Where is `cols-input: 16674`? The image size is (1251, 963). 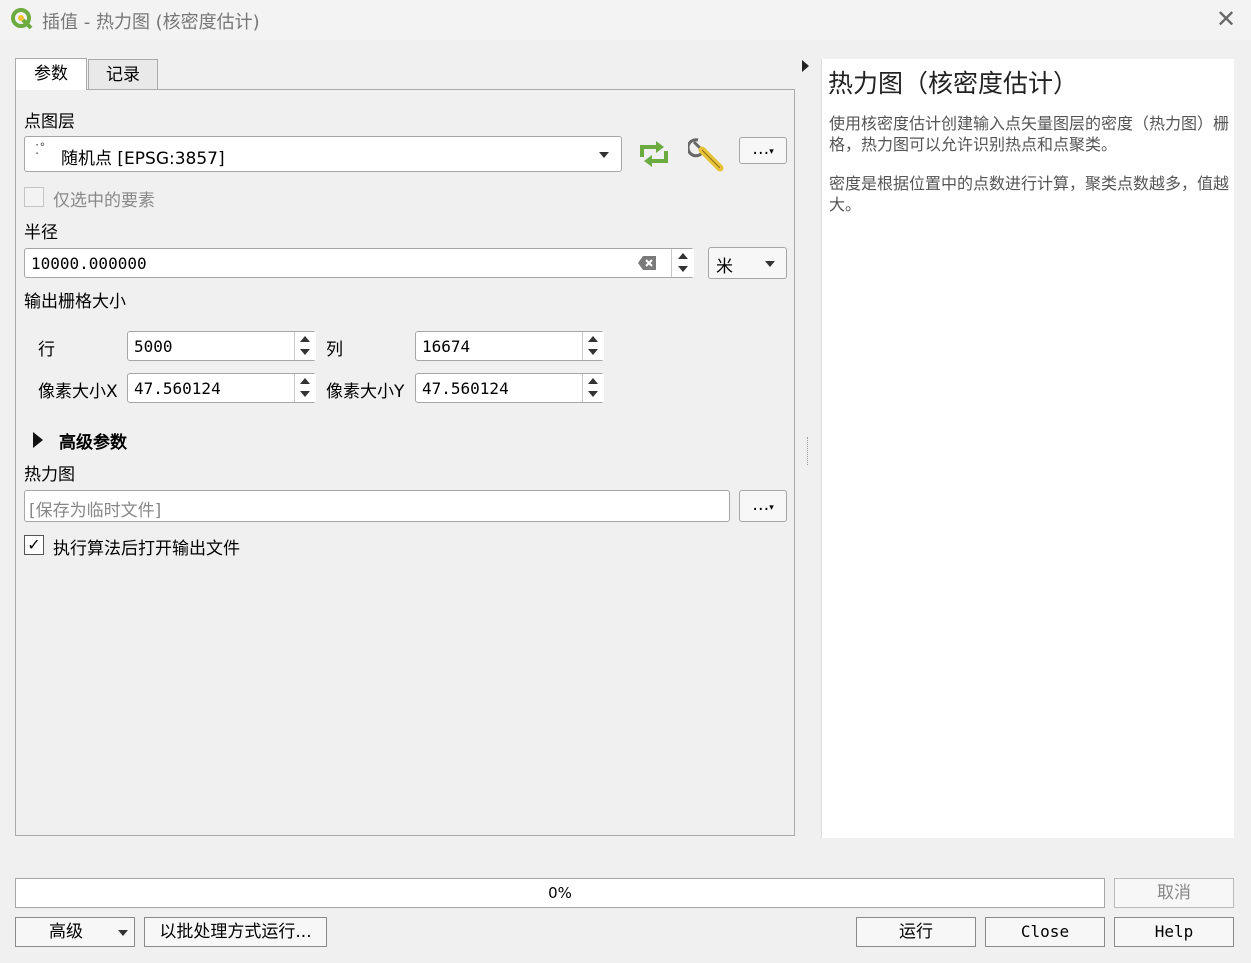
cols-input: 16674 is located at coordinates (509, 346).